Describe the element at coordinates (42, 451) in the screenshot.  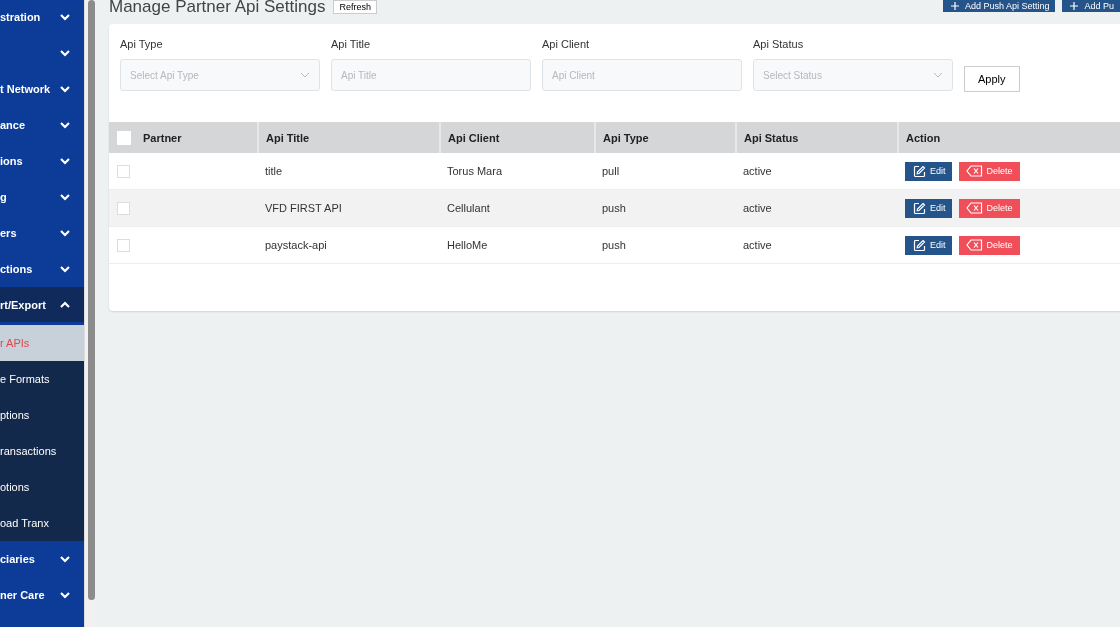
I see `sidebar-subitem: ransactions` at that location.